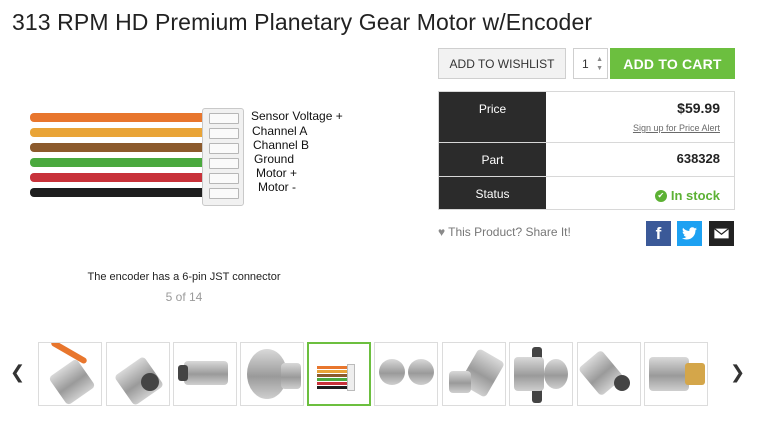 This screenshot has width=757, height=421. What do you see at coordinates (586, 192) in the screenshot?
I see `status-row: Status ✔ In stock` at bounding box center [586, 192].